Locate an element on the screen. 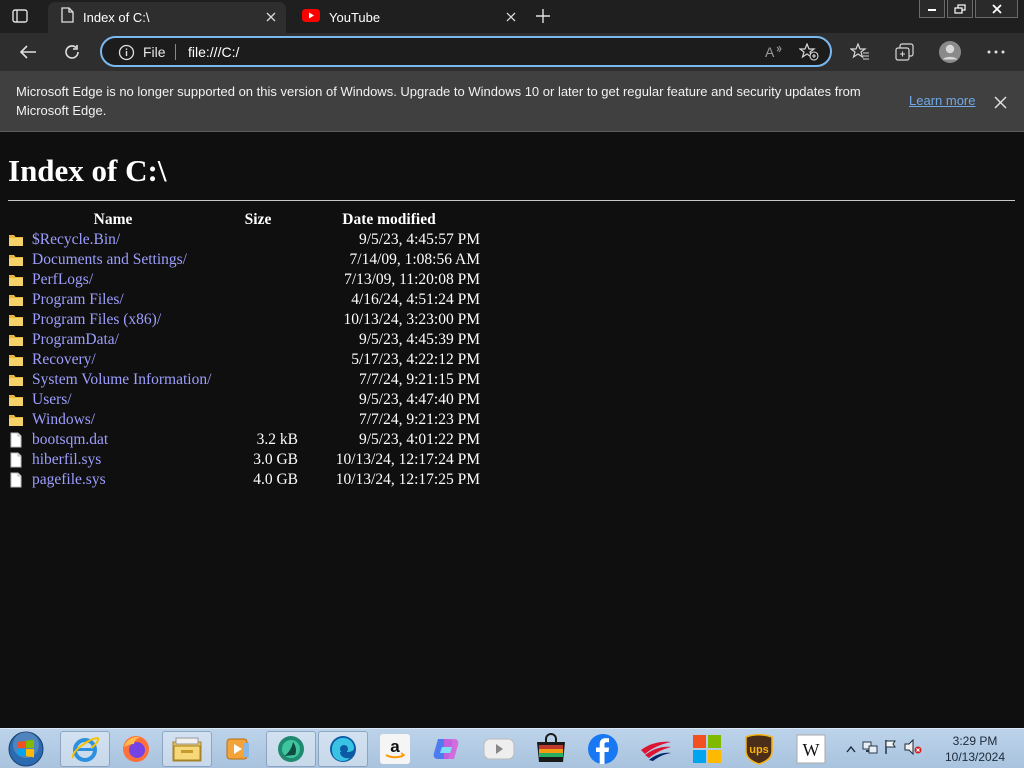  avatar-icon is located at coordinates (950, 52).